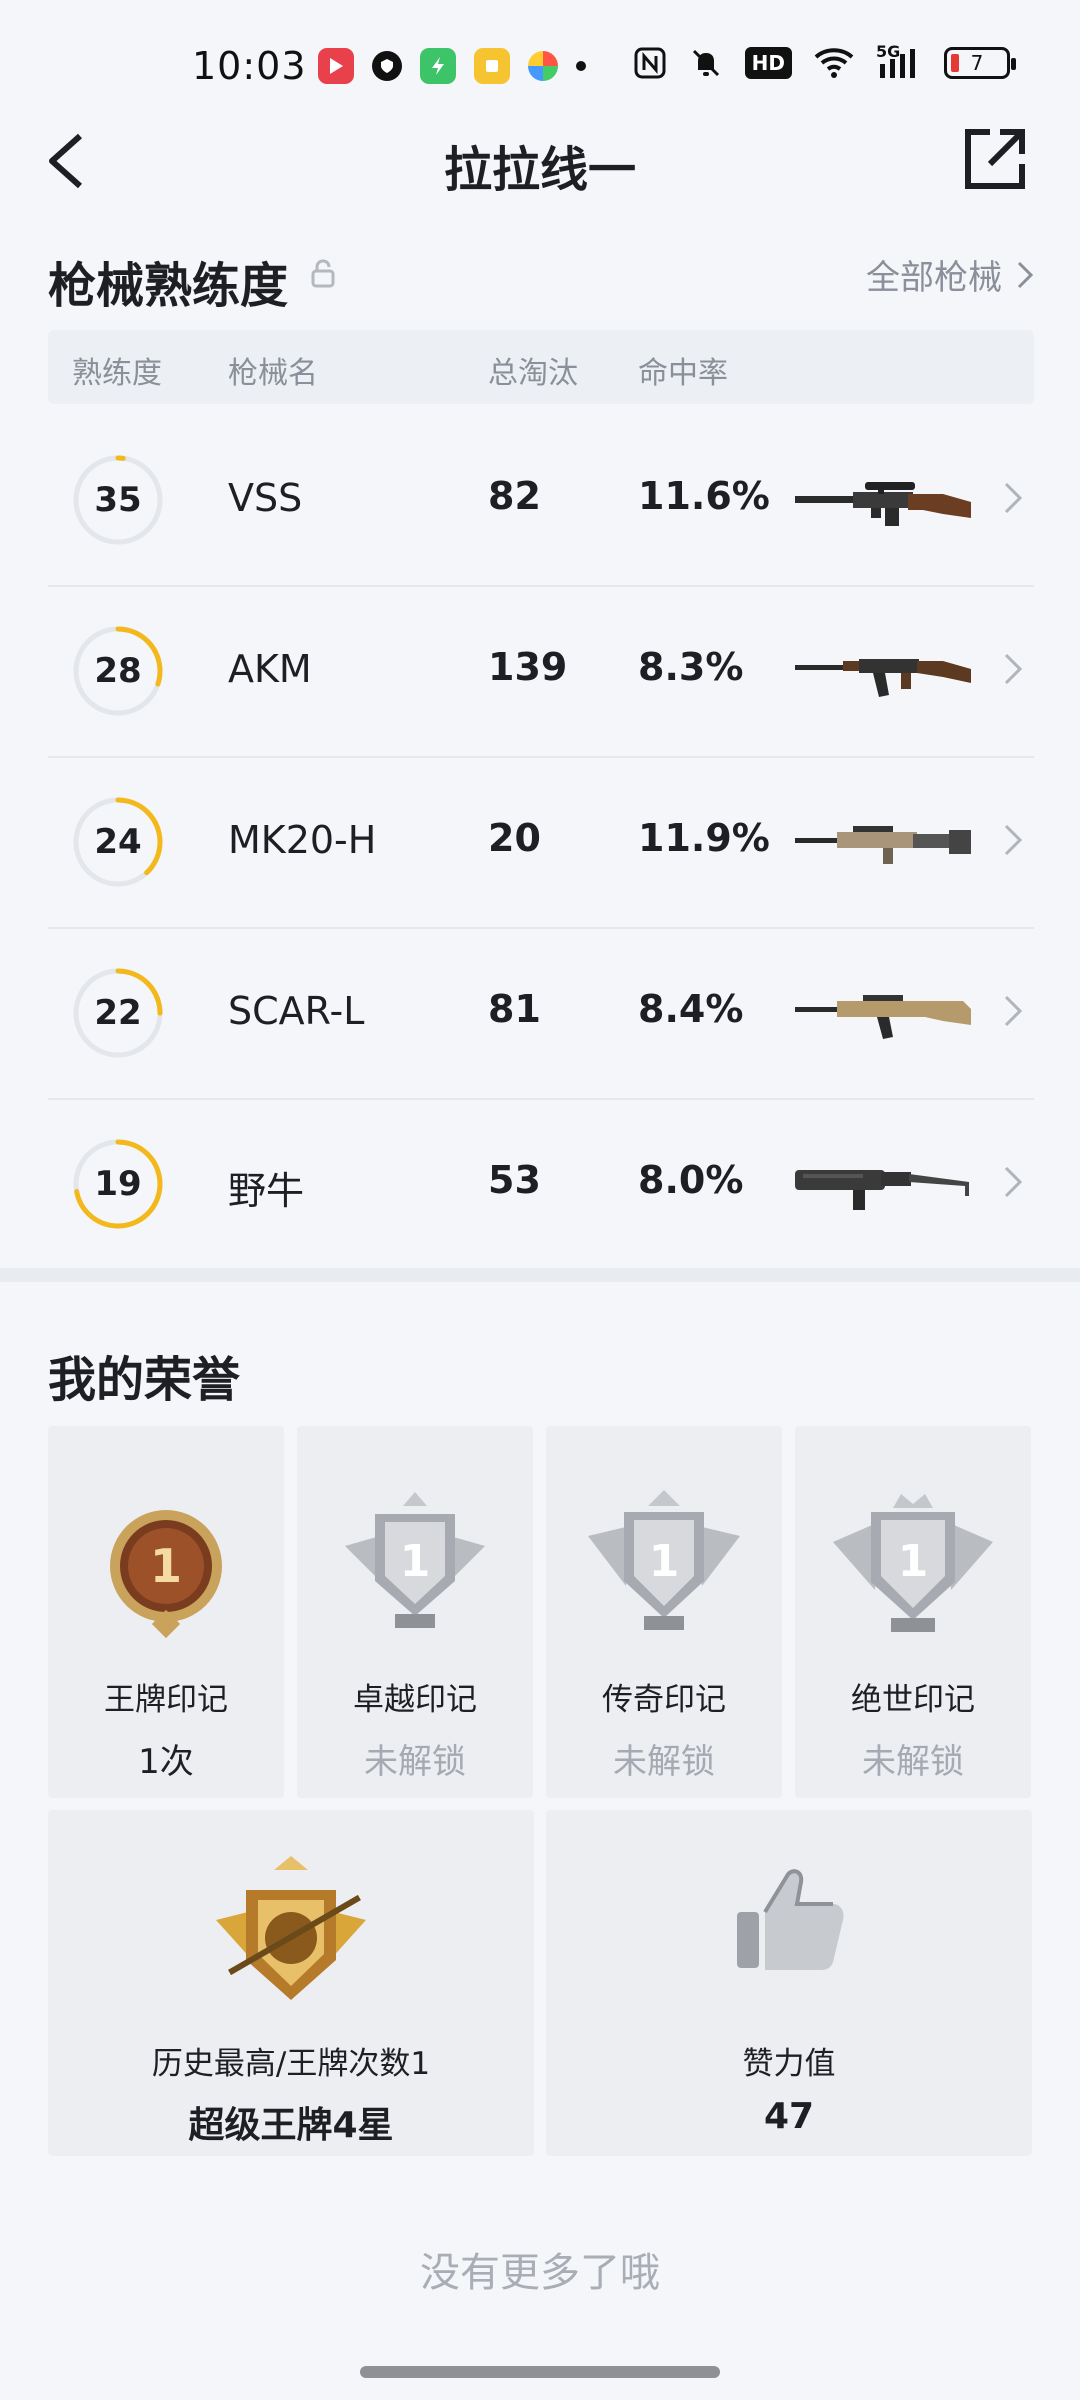 Image resolution: width=1080 pixels, height=2400 pixels. I want to click on shield-app-icon, so click(387, 66).